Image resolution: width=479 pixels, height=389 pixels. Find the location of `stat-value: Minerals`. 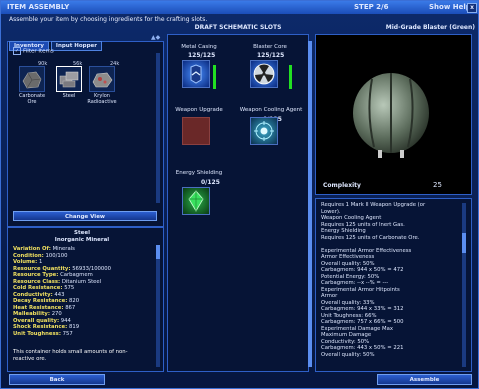

stat-value: Minerals is located at coordinates (63, 249).